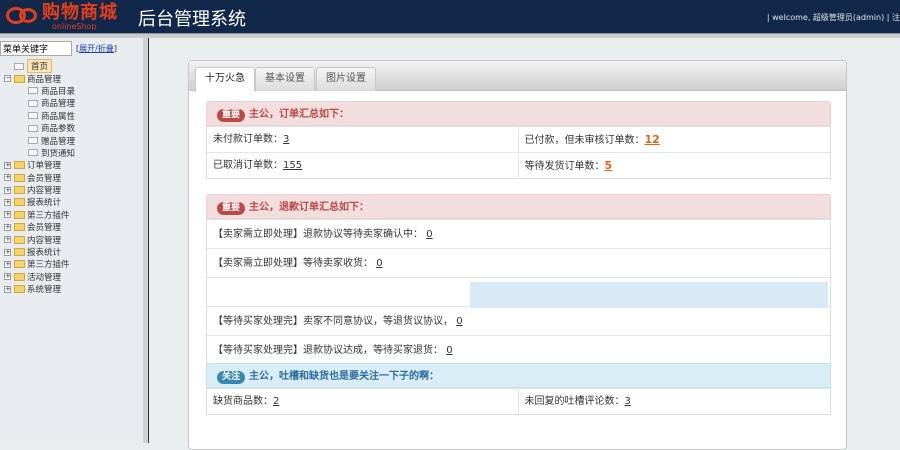 This screenshot has width=900, height=450. I want to click on out-of-stock: 缺货商品数：2, so click(363, 401).